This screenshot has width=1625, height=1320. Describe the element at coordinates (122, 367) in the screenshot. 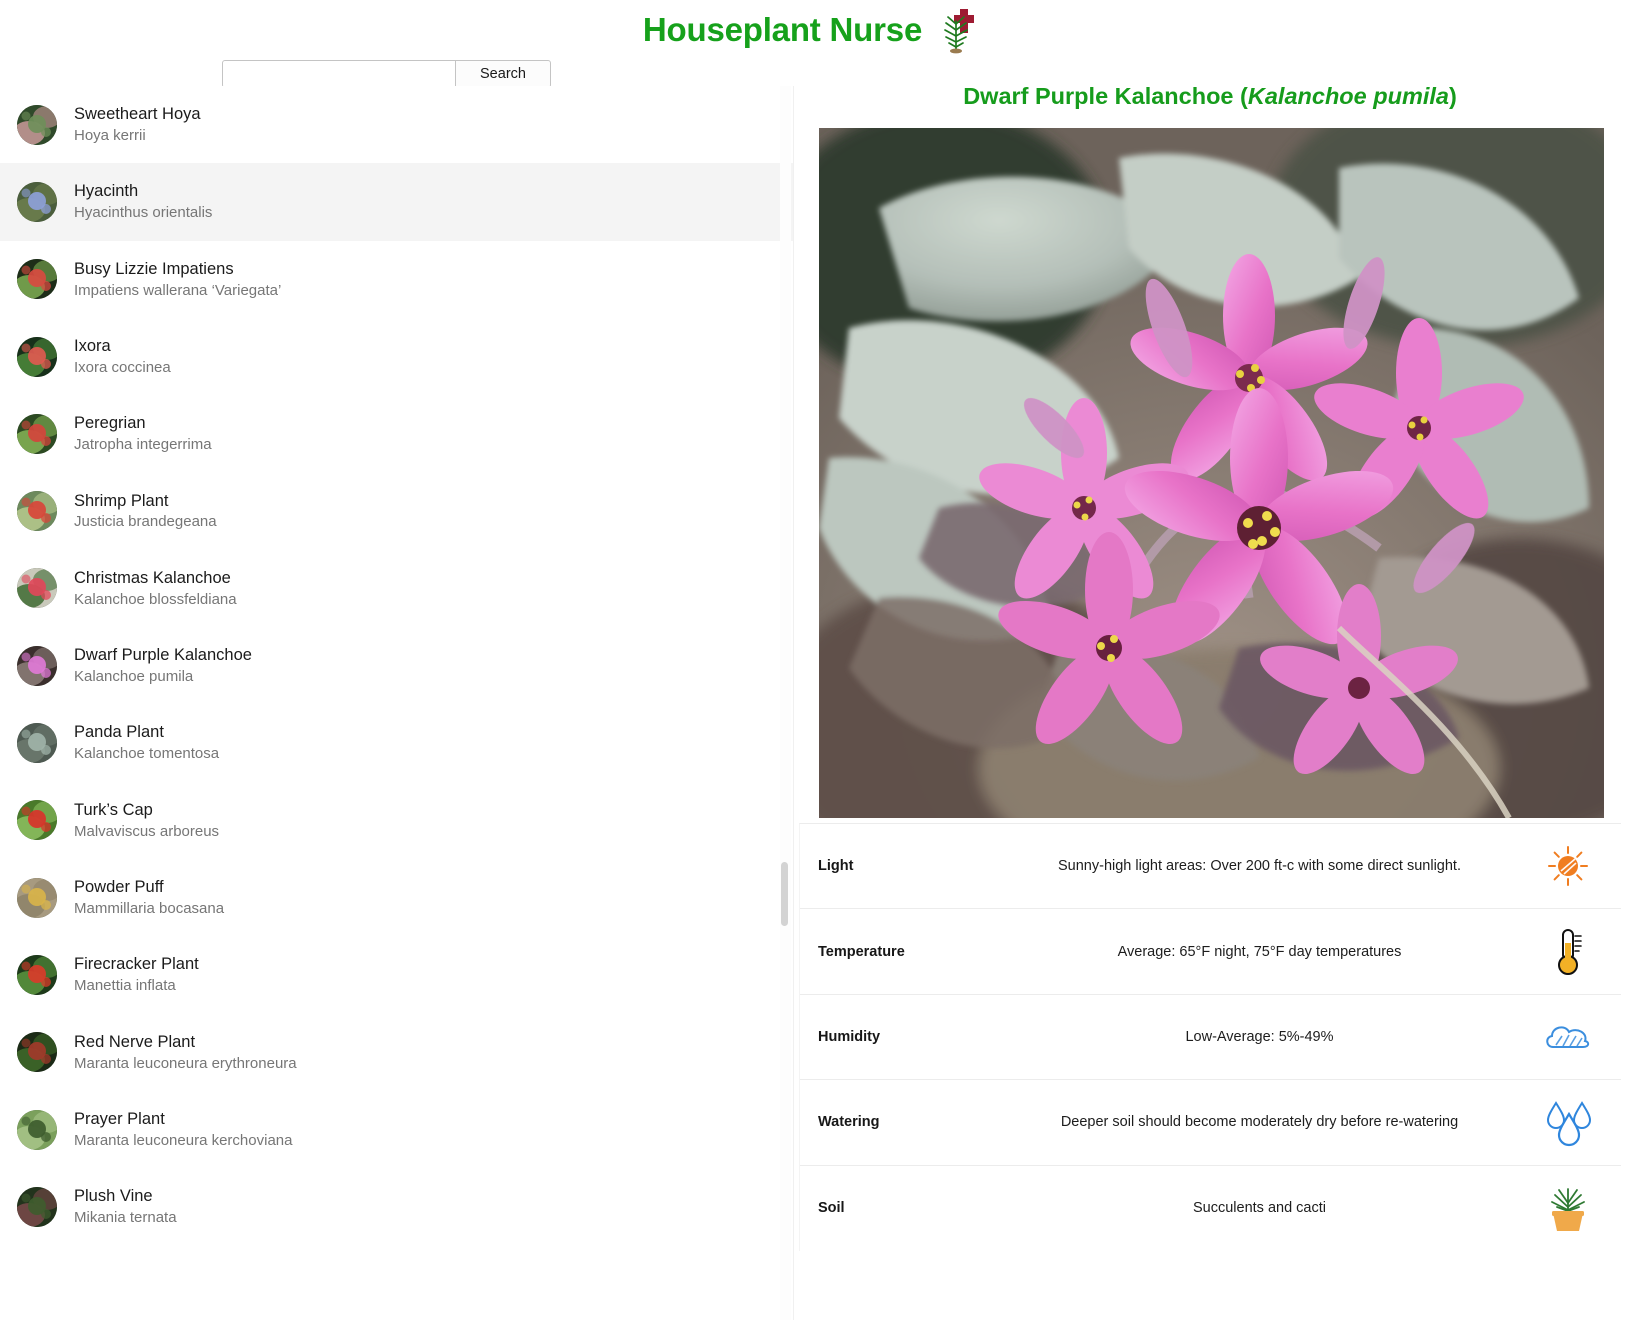

I see `plant-scientific-name: Ixora coccinea` at that location.